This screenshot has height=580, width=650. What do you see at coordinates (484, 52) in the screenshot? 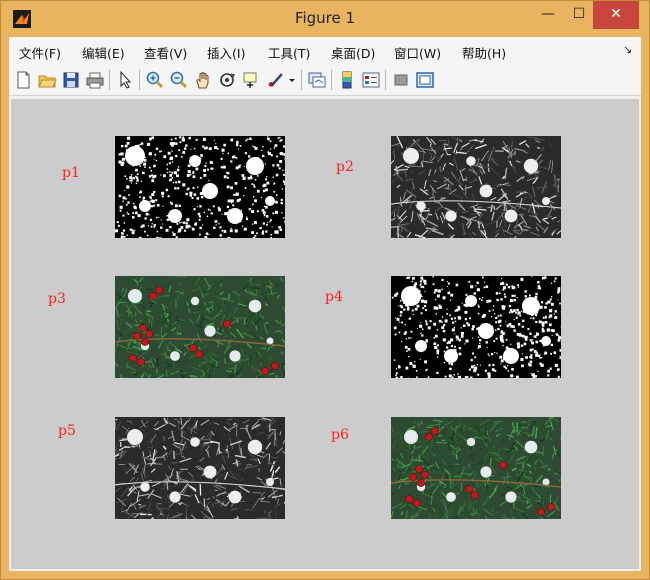
I see `menu-help: 帮助(H)` at bounding box center [484, 52].